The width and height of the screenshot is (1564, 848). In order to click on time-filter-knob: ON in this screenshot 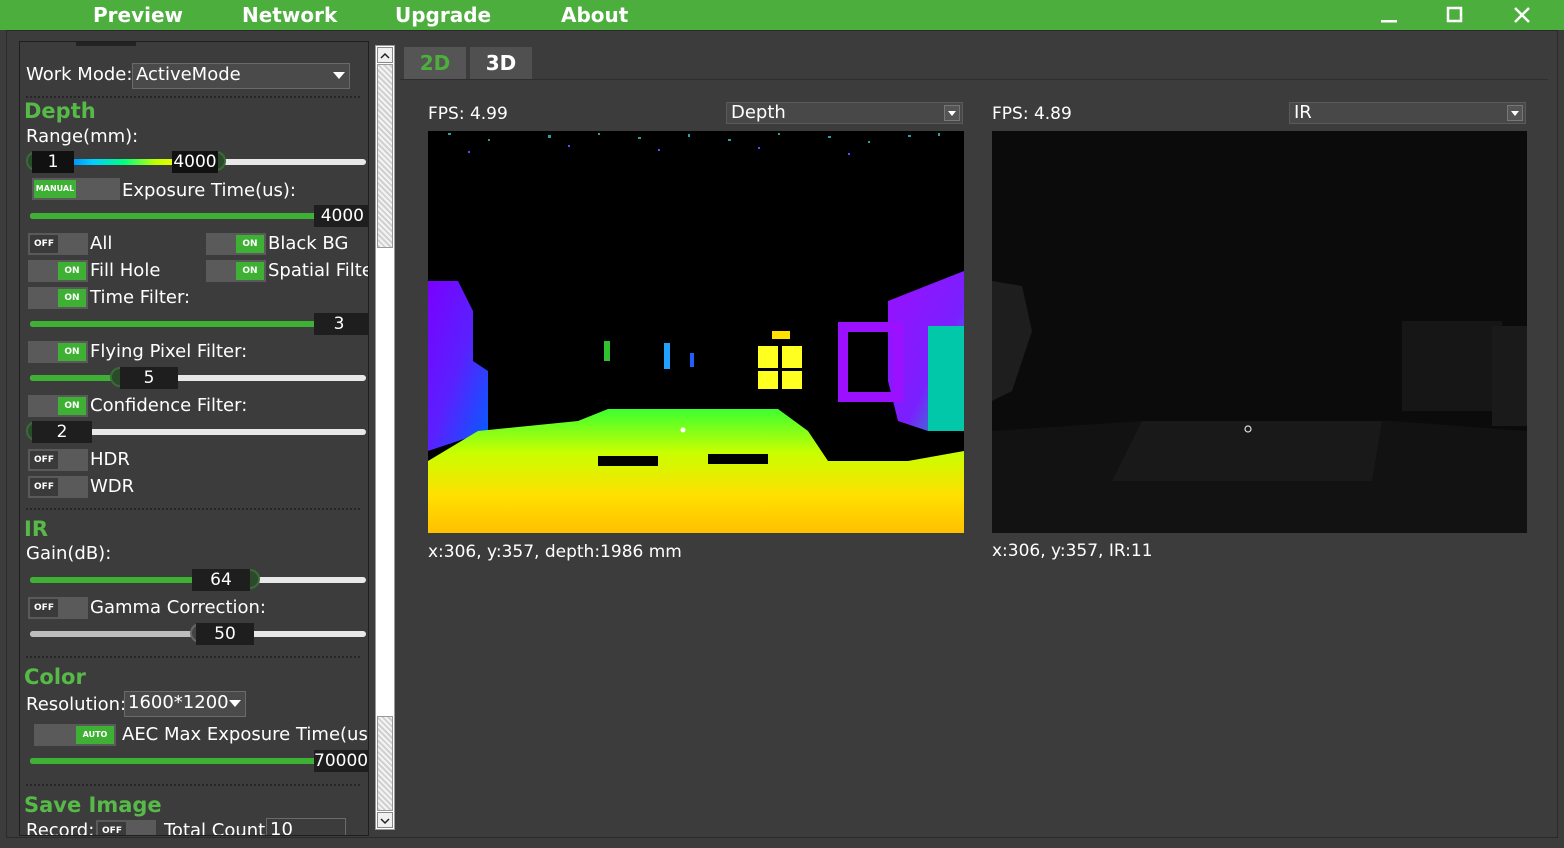, I will do `click(72, 298)`.